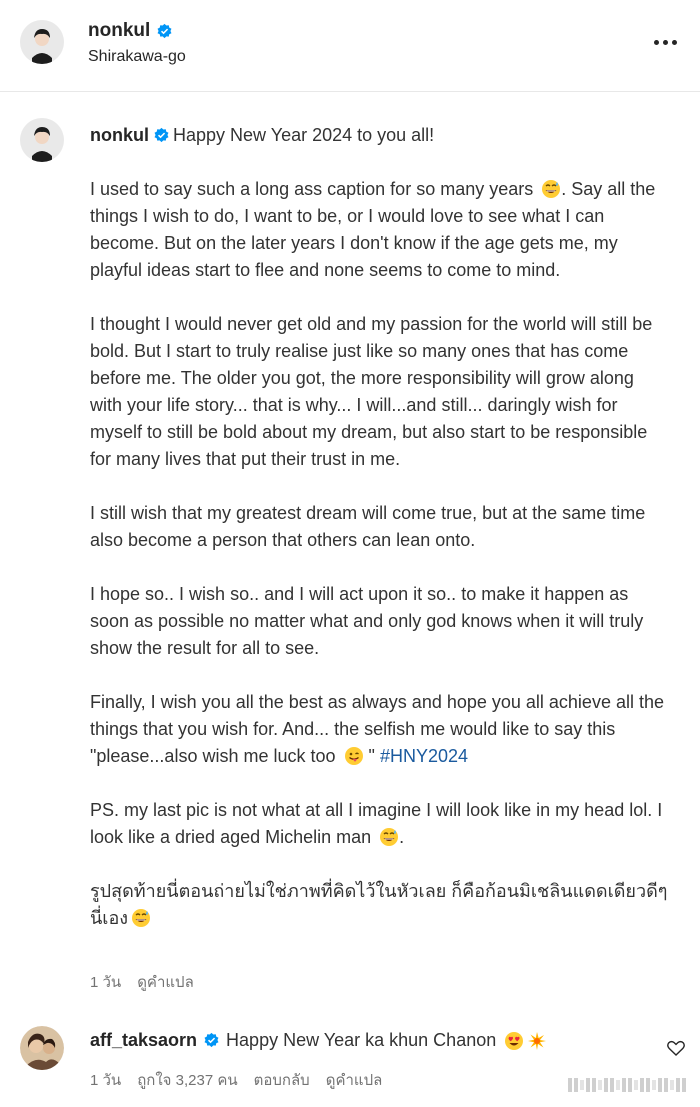  What do you see at coordinates (537, 1041) in the screenshot?
I see `sparkle-emoji` at bounding box center [537, 1041].